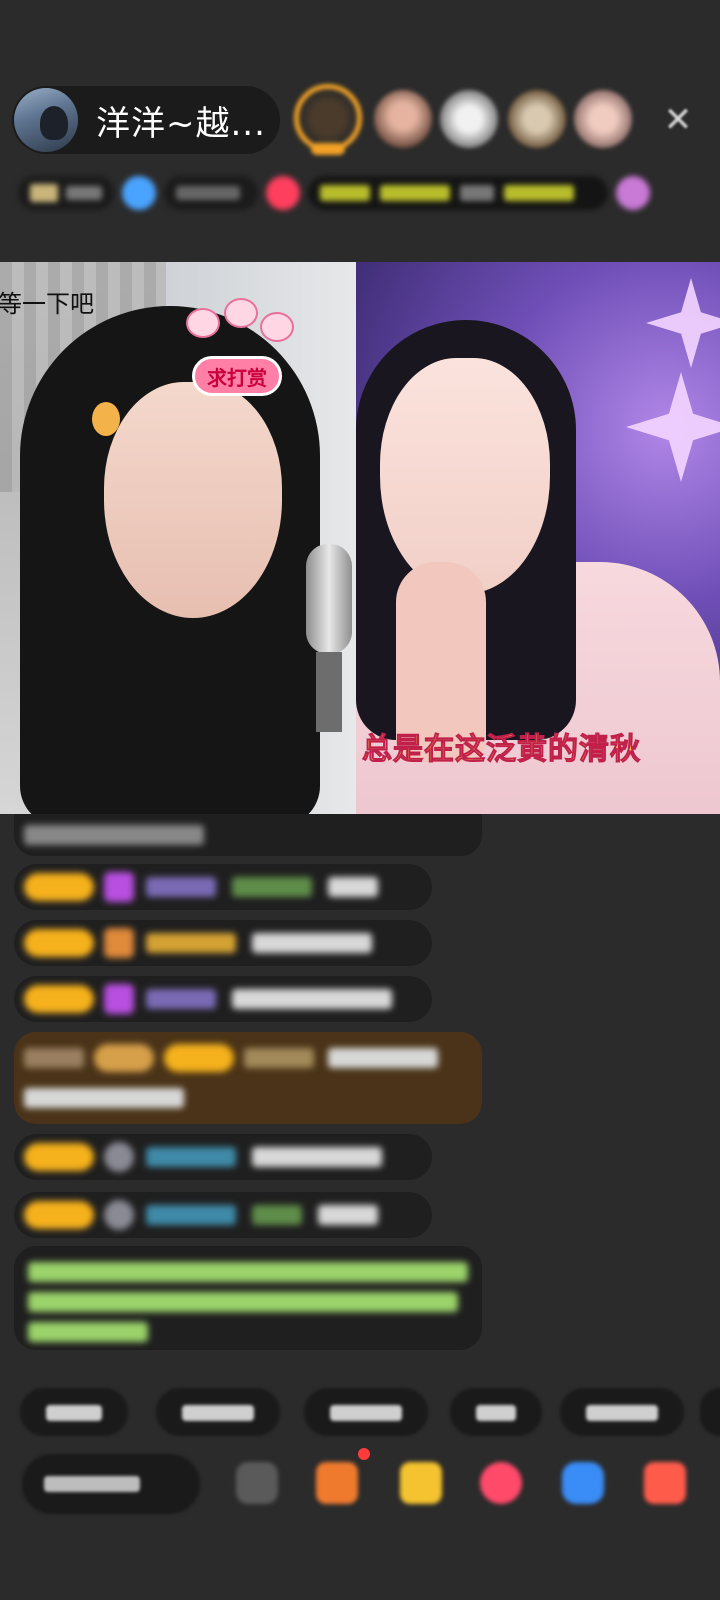 The width and height of the screenshot is (720, 1600). Describe the element at coordinates (248, 1298) in the screenshot. I see `system-notice` at that location.